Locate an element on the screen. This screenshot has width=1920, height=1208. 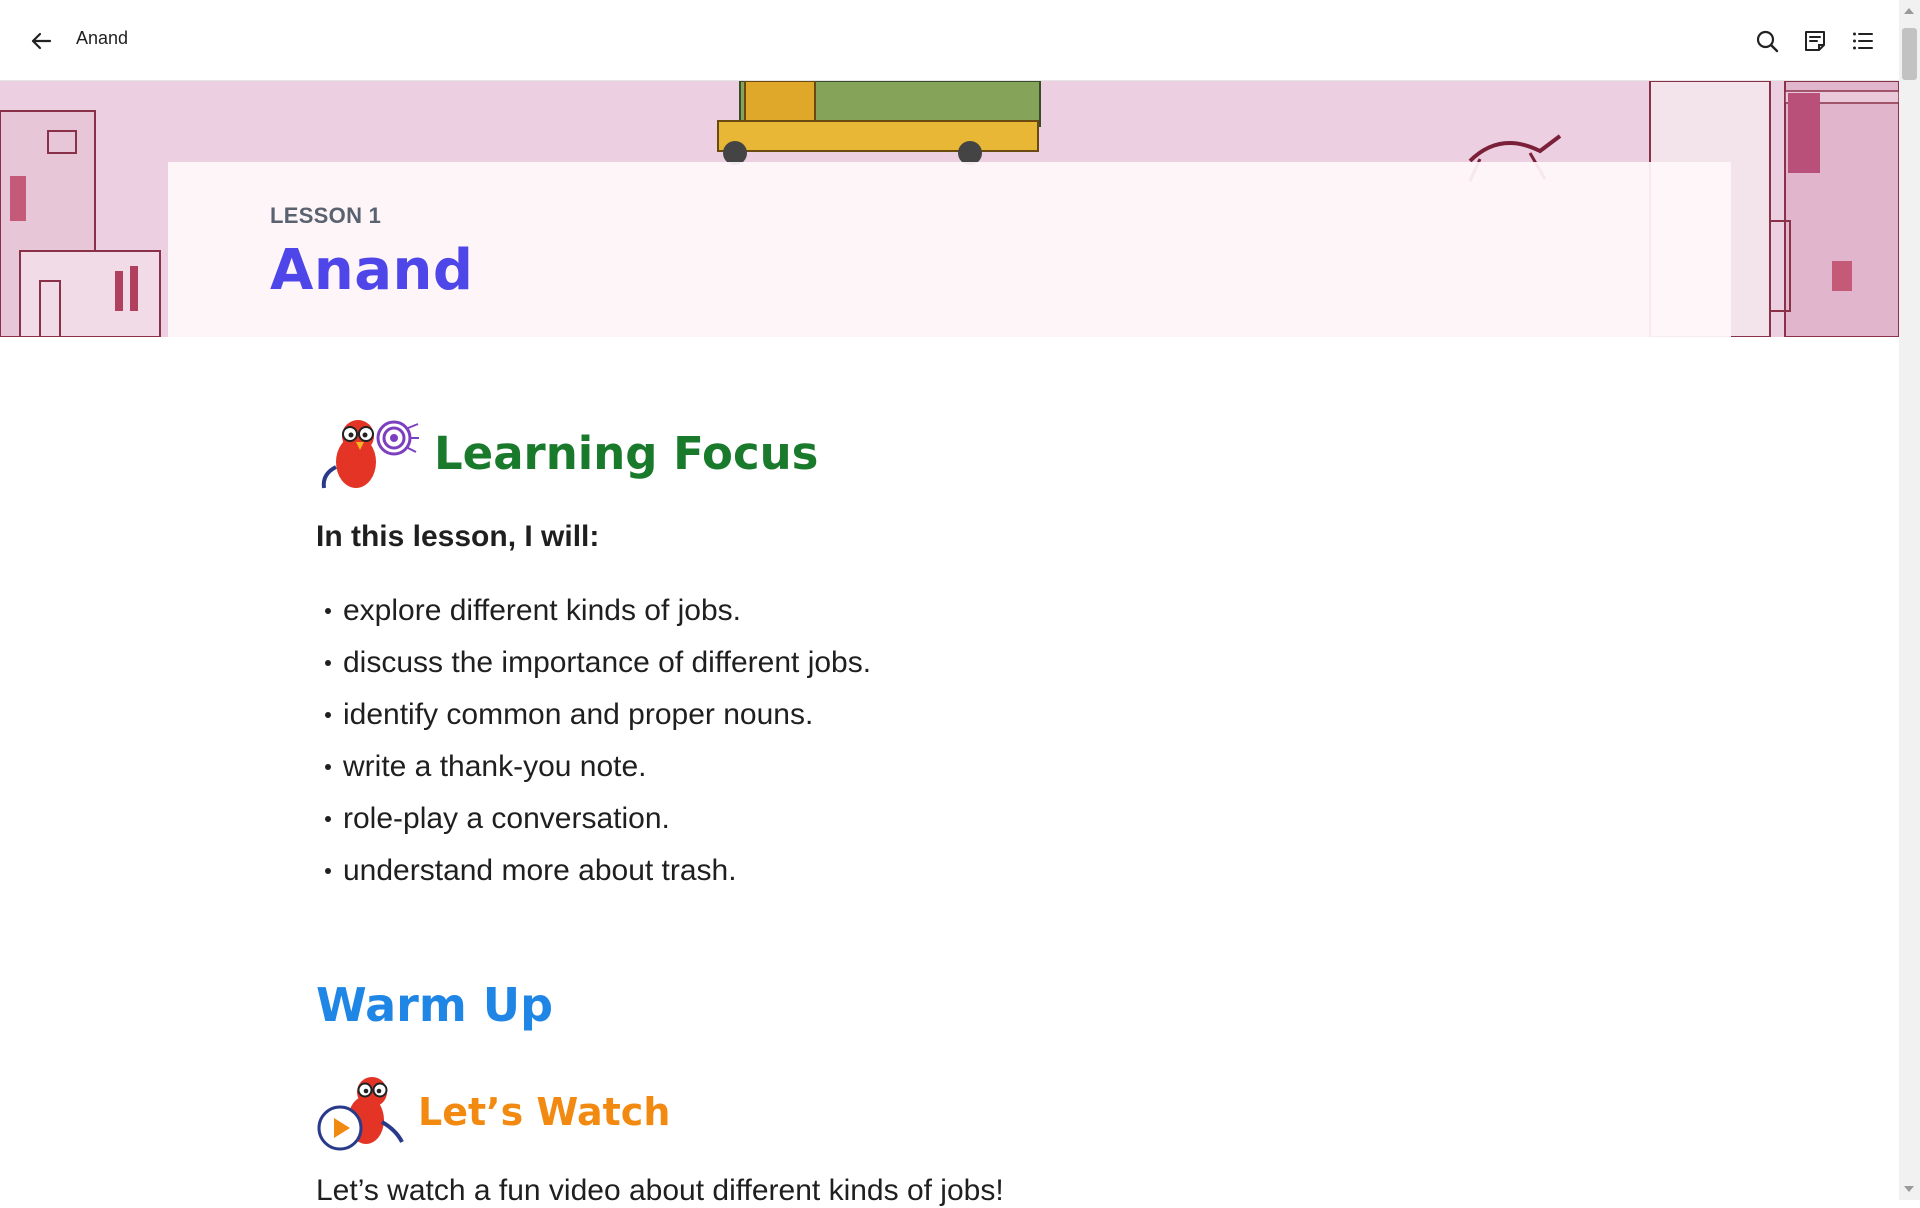
parrot-video-mascot-icon is located at coordinates (360, 1114).